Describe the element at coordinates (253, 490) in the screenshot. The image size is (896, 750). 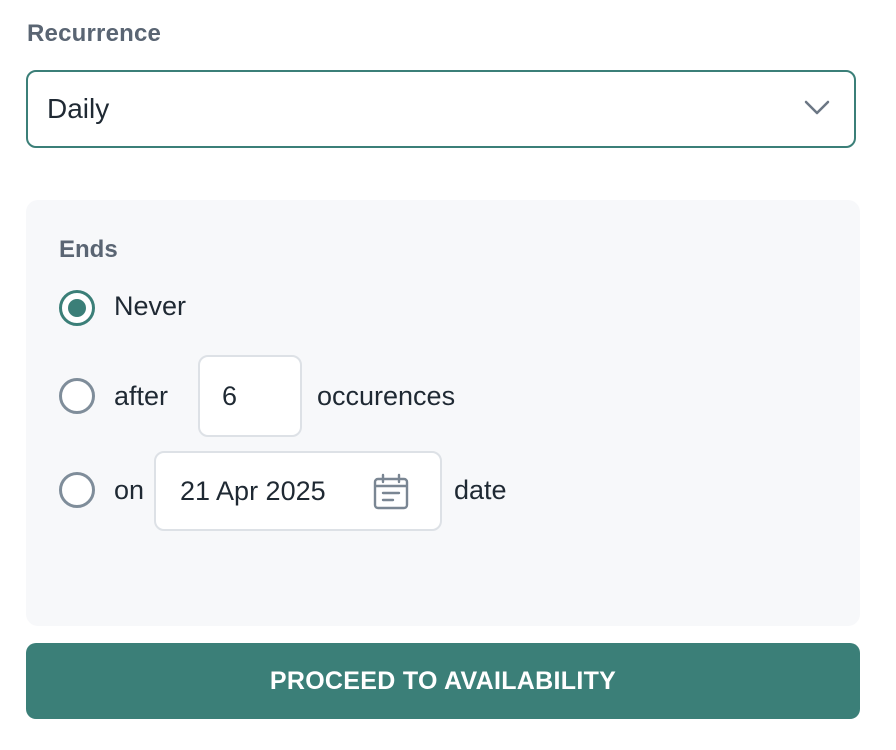
I see `end-date-value: 21 Apr 2025` at that location.